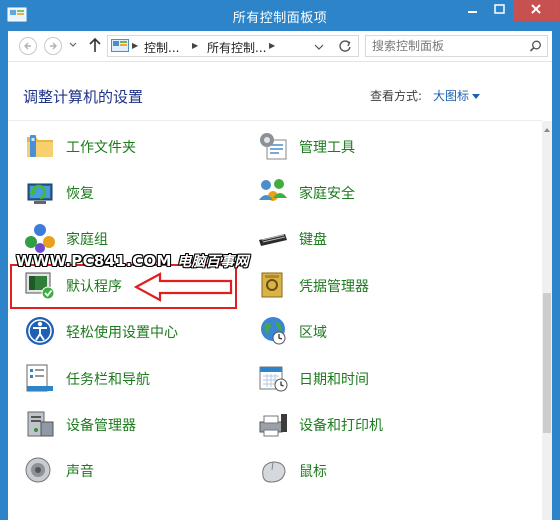  I want to click on item-label: 工作文件夹, so click(101, 148).